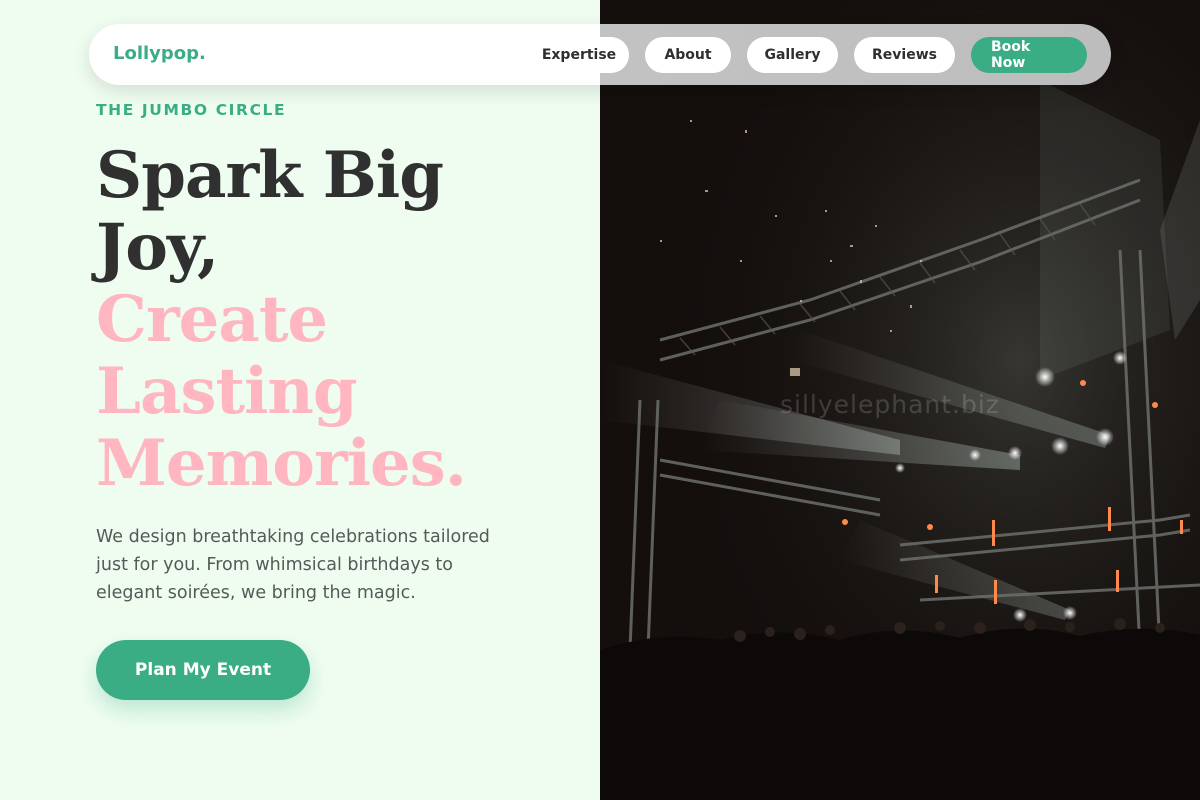 The height and width of the screenshot is (800, 1200). What do you see at coordinates (203, 670) in the screenshot?
I see `plan-my-event-button: Plan My Event` at bounding box center [203, 670].